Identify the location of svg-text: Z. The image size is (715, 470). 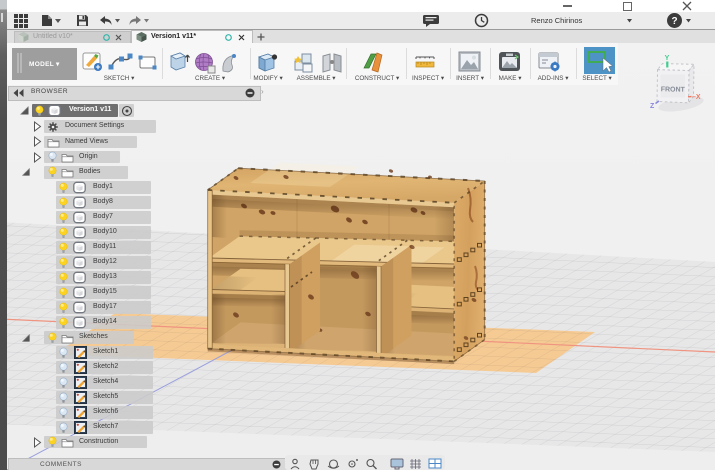
(652, 106).